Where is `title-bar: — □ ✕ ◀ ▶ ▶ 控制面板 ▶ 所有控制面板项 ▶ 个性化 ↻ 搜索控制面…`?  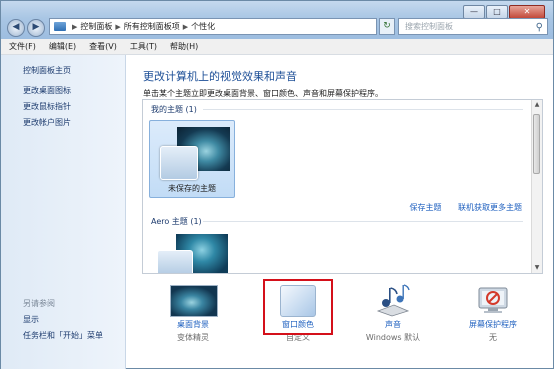
title-bar: — □ ✕ ◀ ▶ ▶ 控制面板 ▶ 所有控制面板项 ▶ 个性化 ↻ 搜索控制面… is located at coordinates (277, 20).